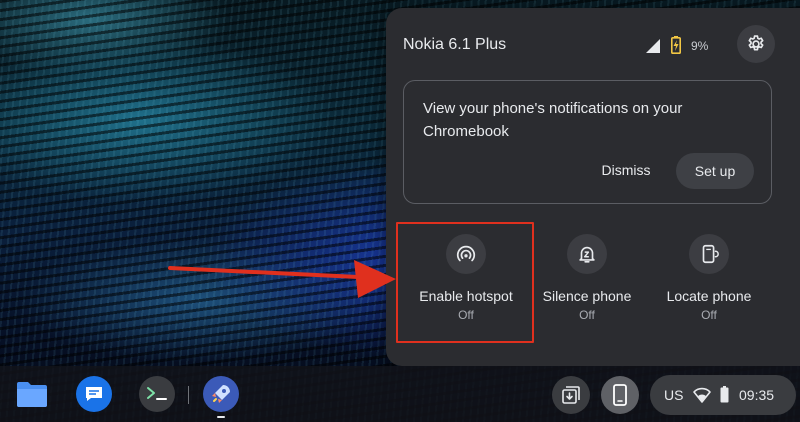 The height and width of the screenshot is (422, 800). What do you see at coordinates (221, 417) in the screenshot?
I see `active-app-indicator` at bounding box center [221, 417].